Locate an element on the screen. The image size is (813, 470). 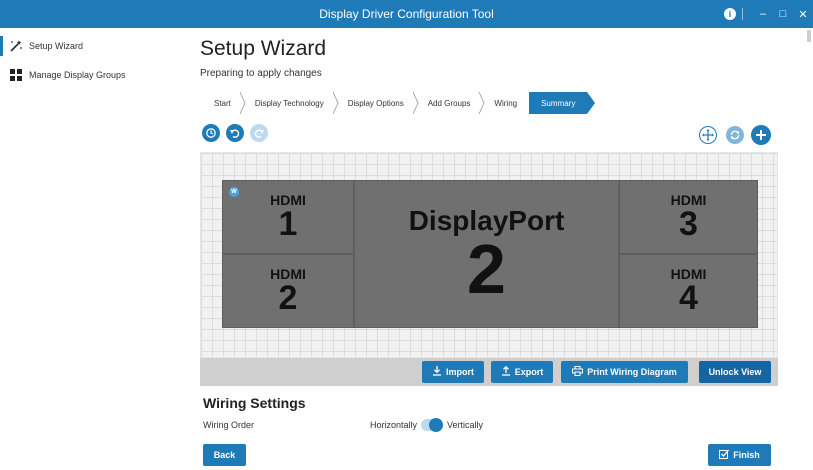
sidebar-item-label: Manage Display Groups is located at coordinates (77, 75).